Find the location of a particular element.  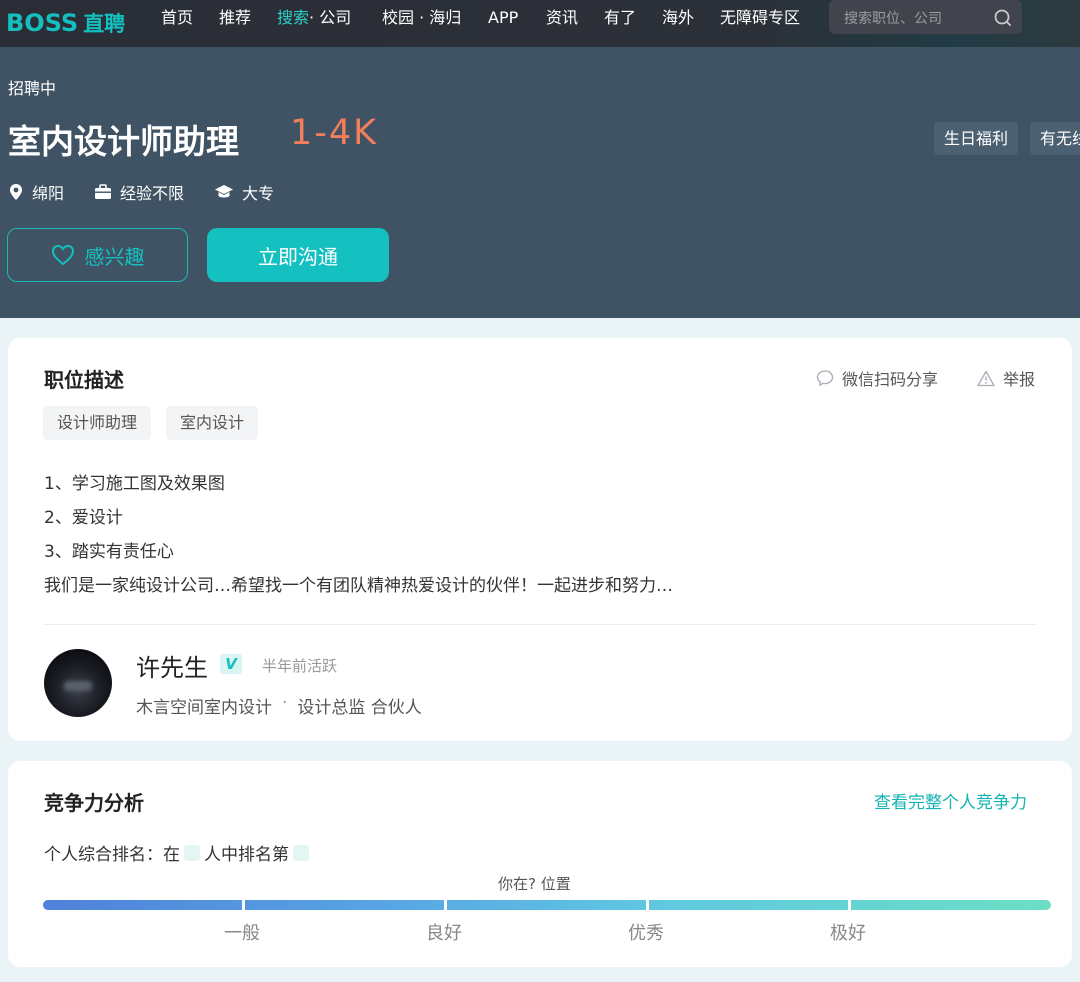

job-experience: 经验不限 is located at coordinates (139, 192).